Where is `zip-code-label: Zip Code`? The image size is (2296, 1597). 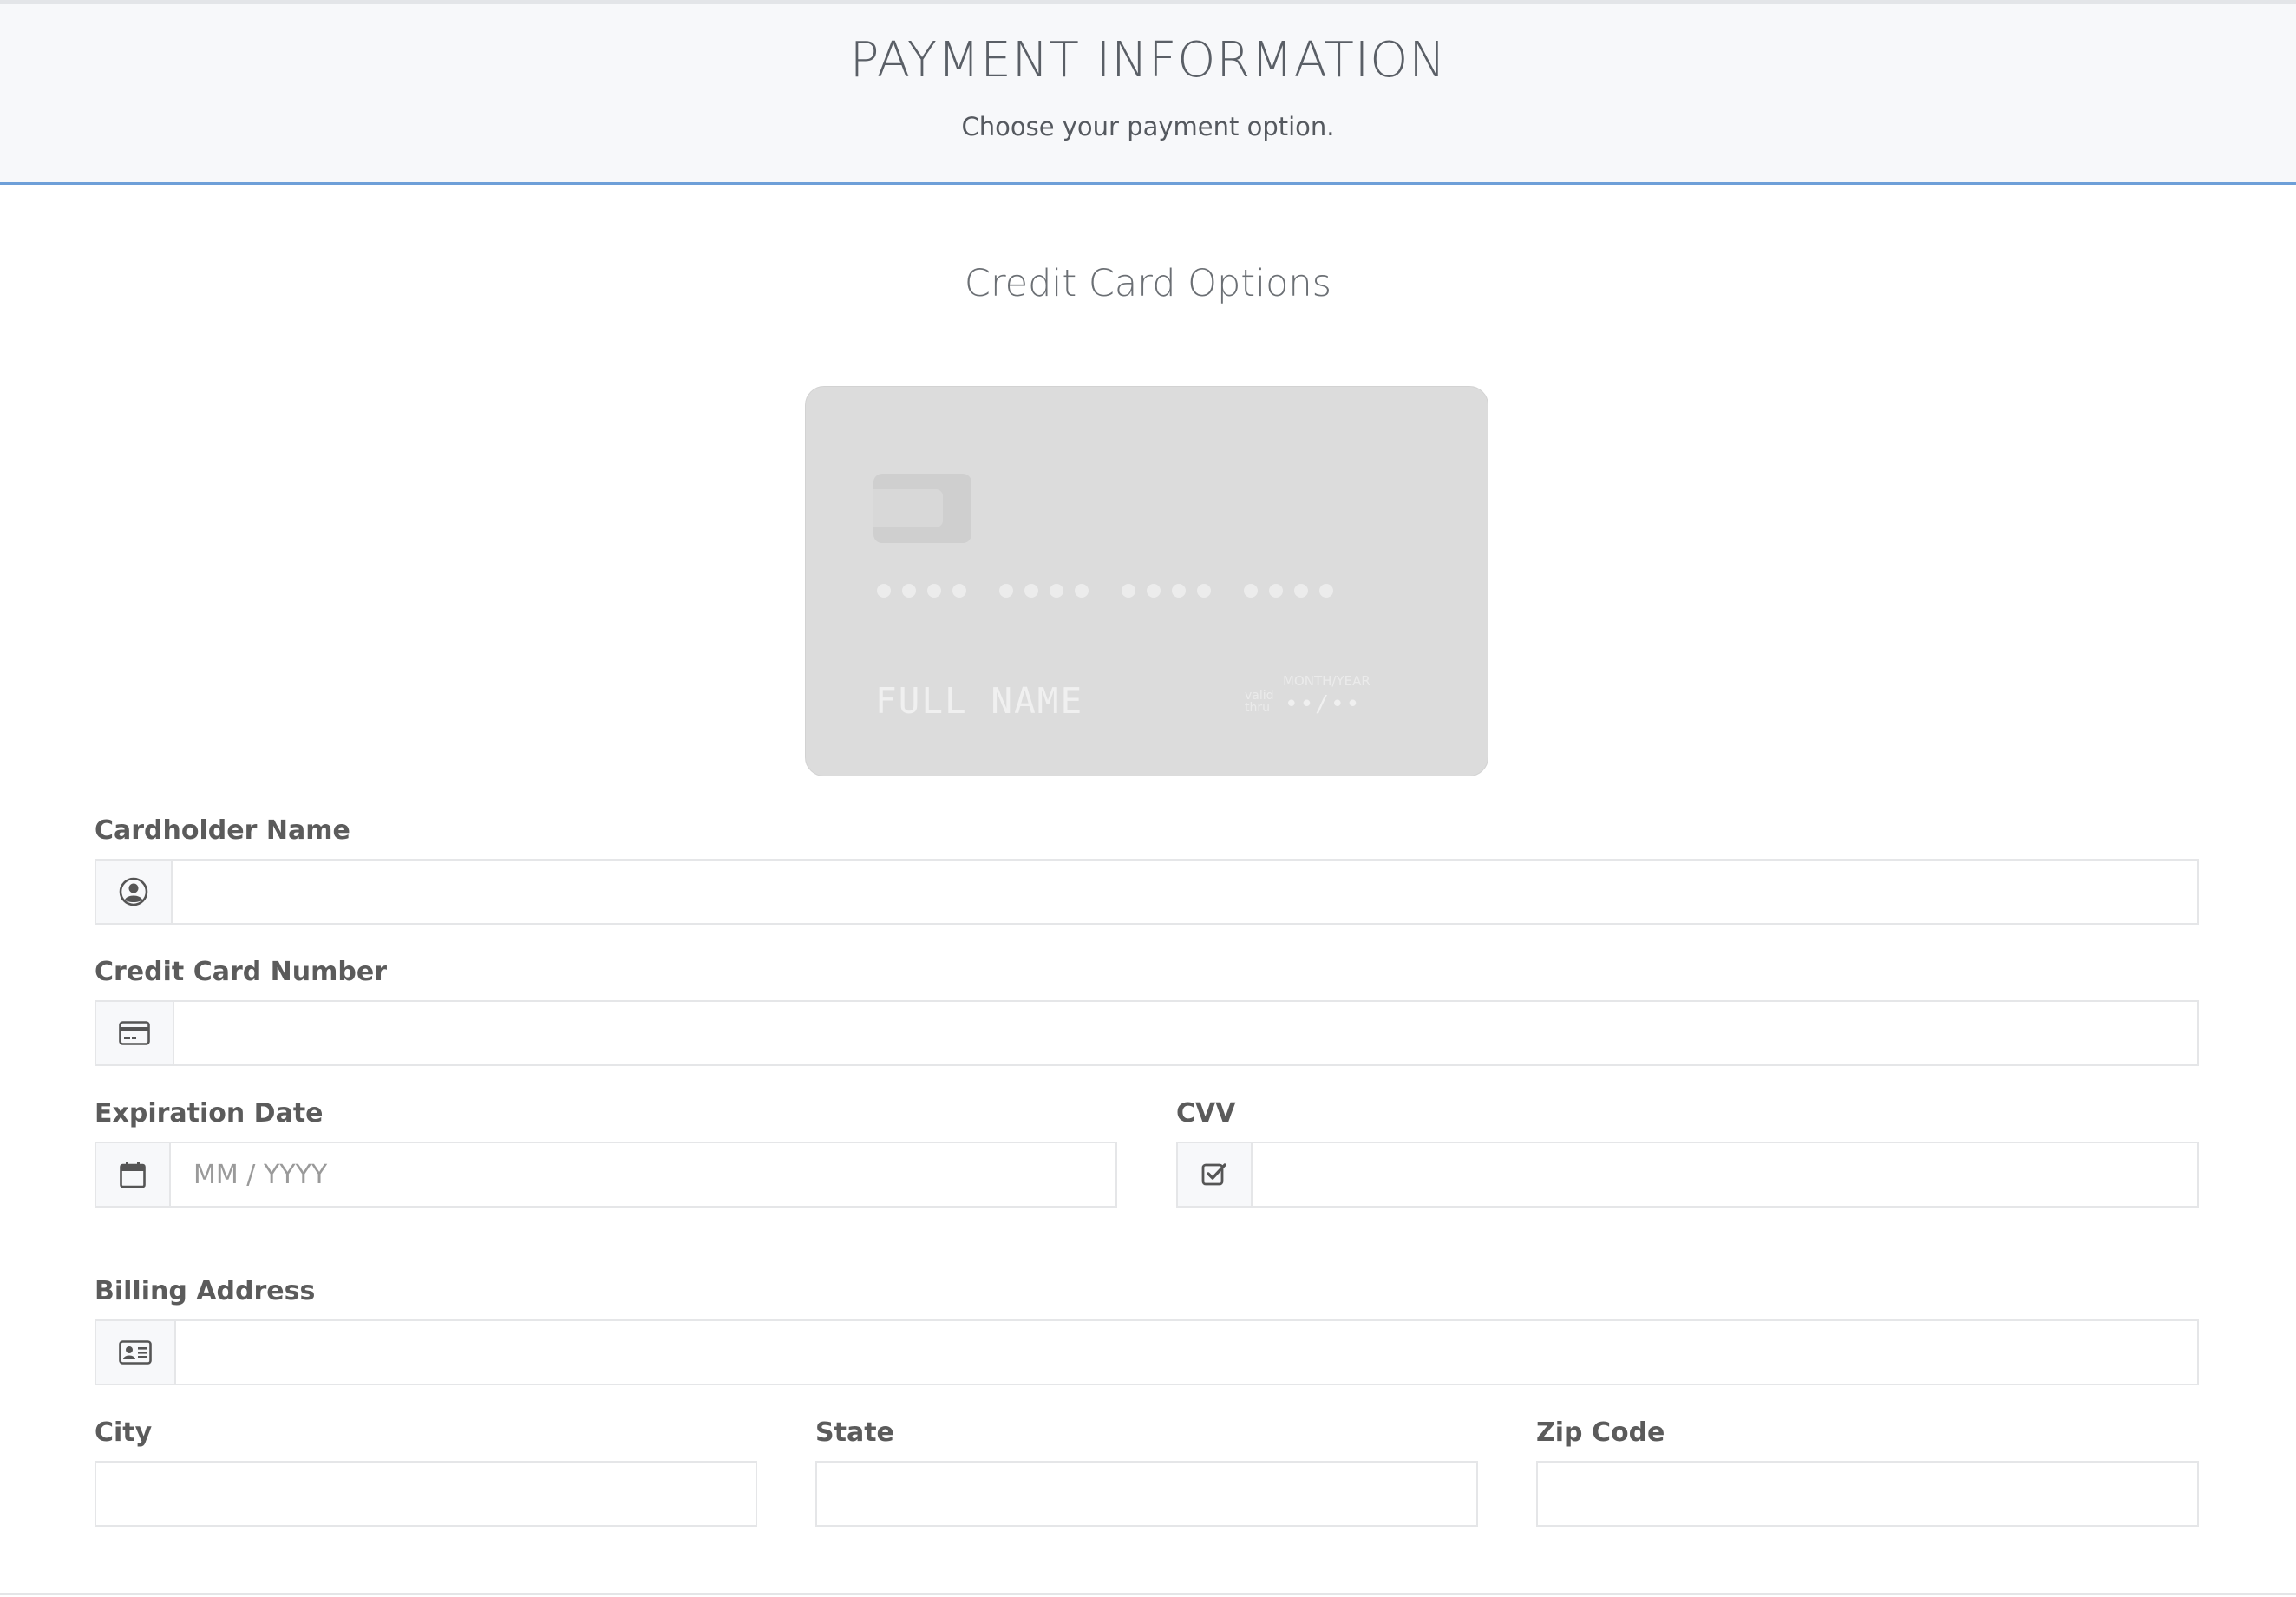
zip-code-label: Zip Code is located at coordinates (1600, 1432).